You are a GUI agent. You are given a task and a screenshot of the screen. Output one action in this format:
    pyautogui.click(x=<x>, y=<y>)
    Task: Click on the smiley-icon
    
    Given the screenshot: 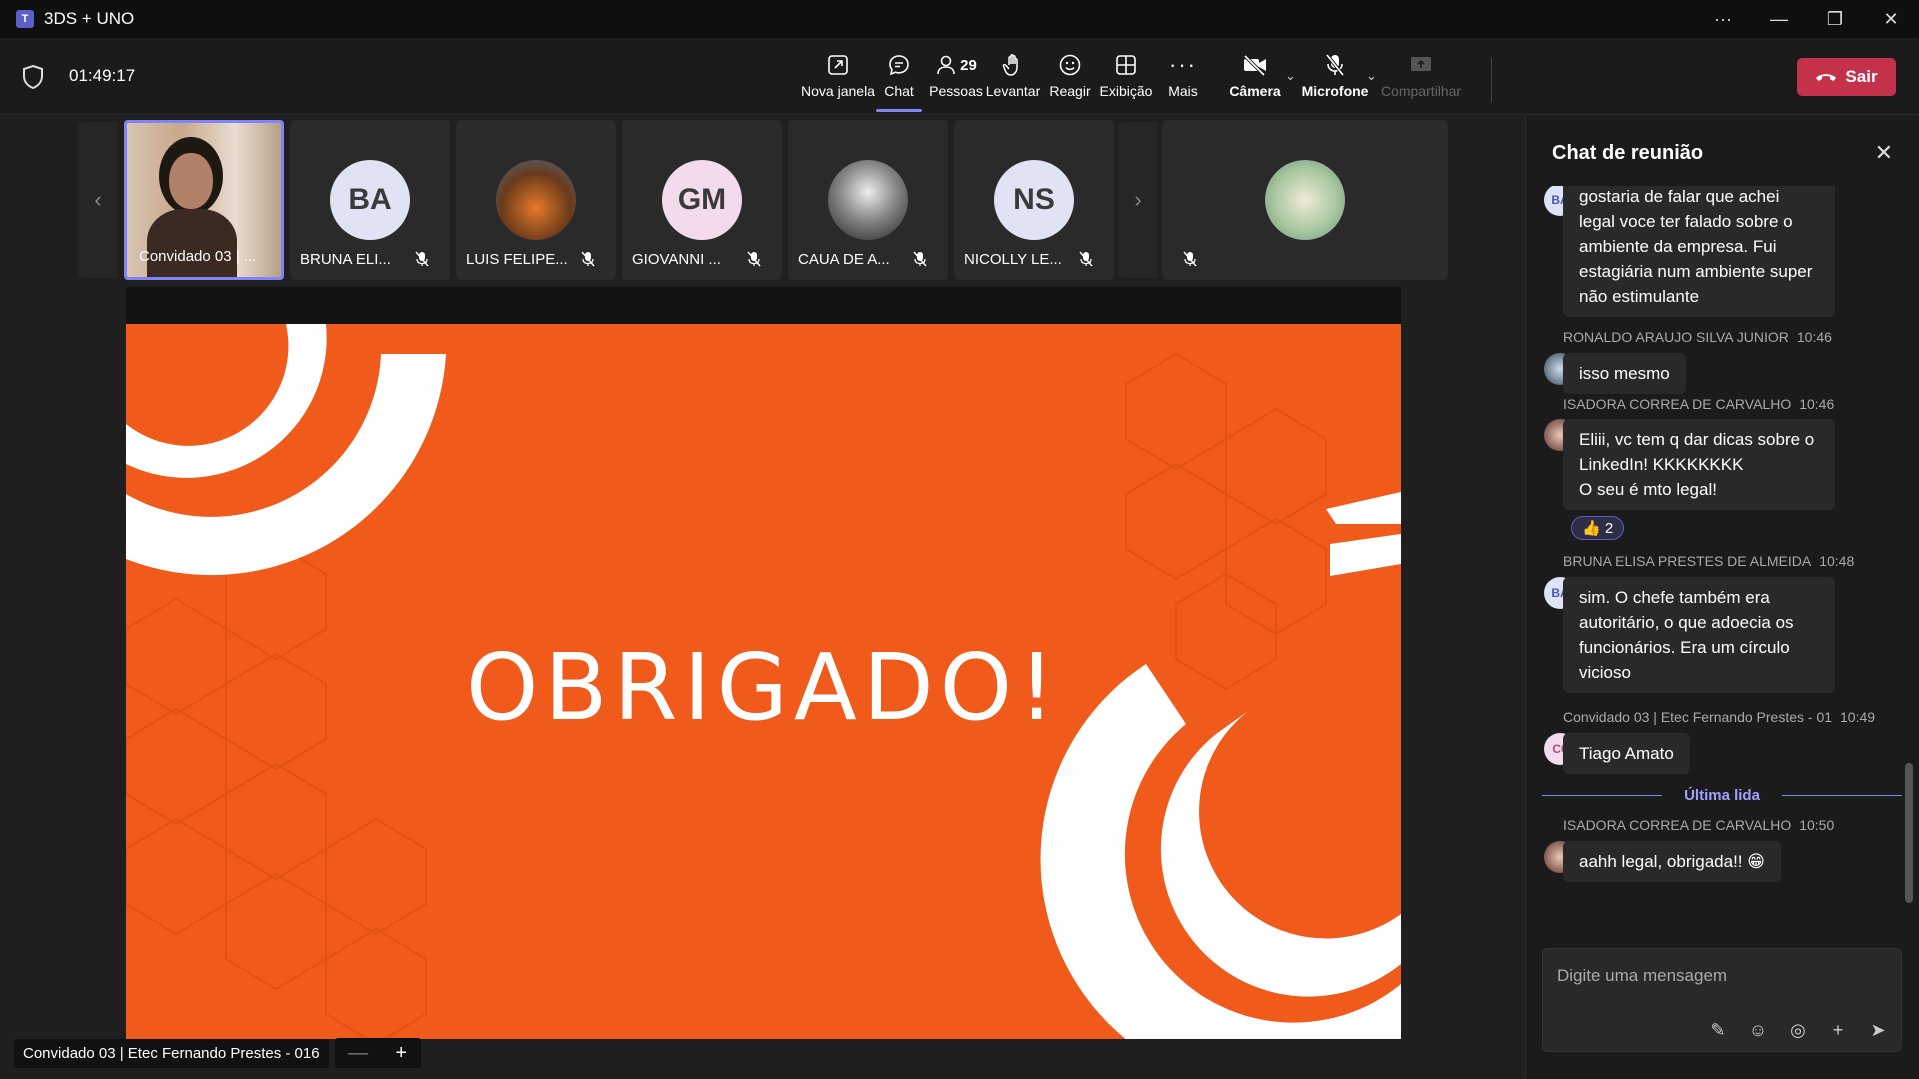 What is the action you would take?
    pyautogui.click(x=1070, y=65)
    